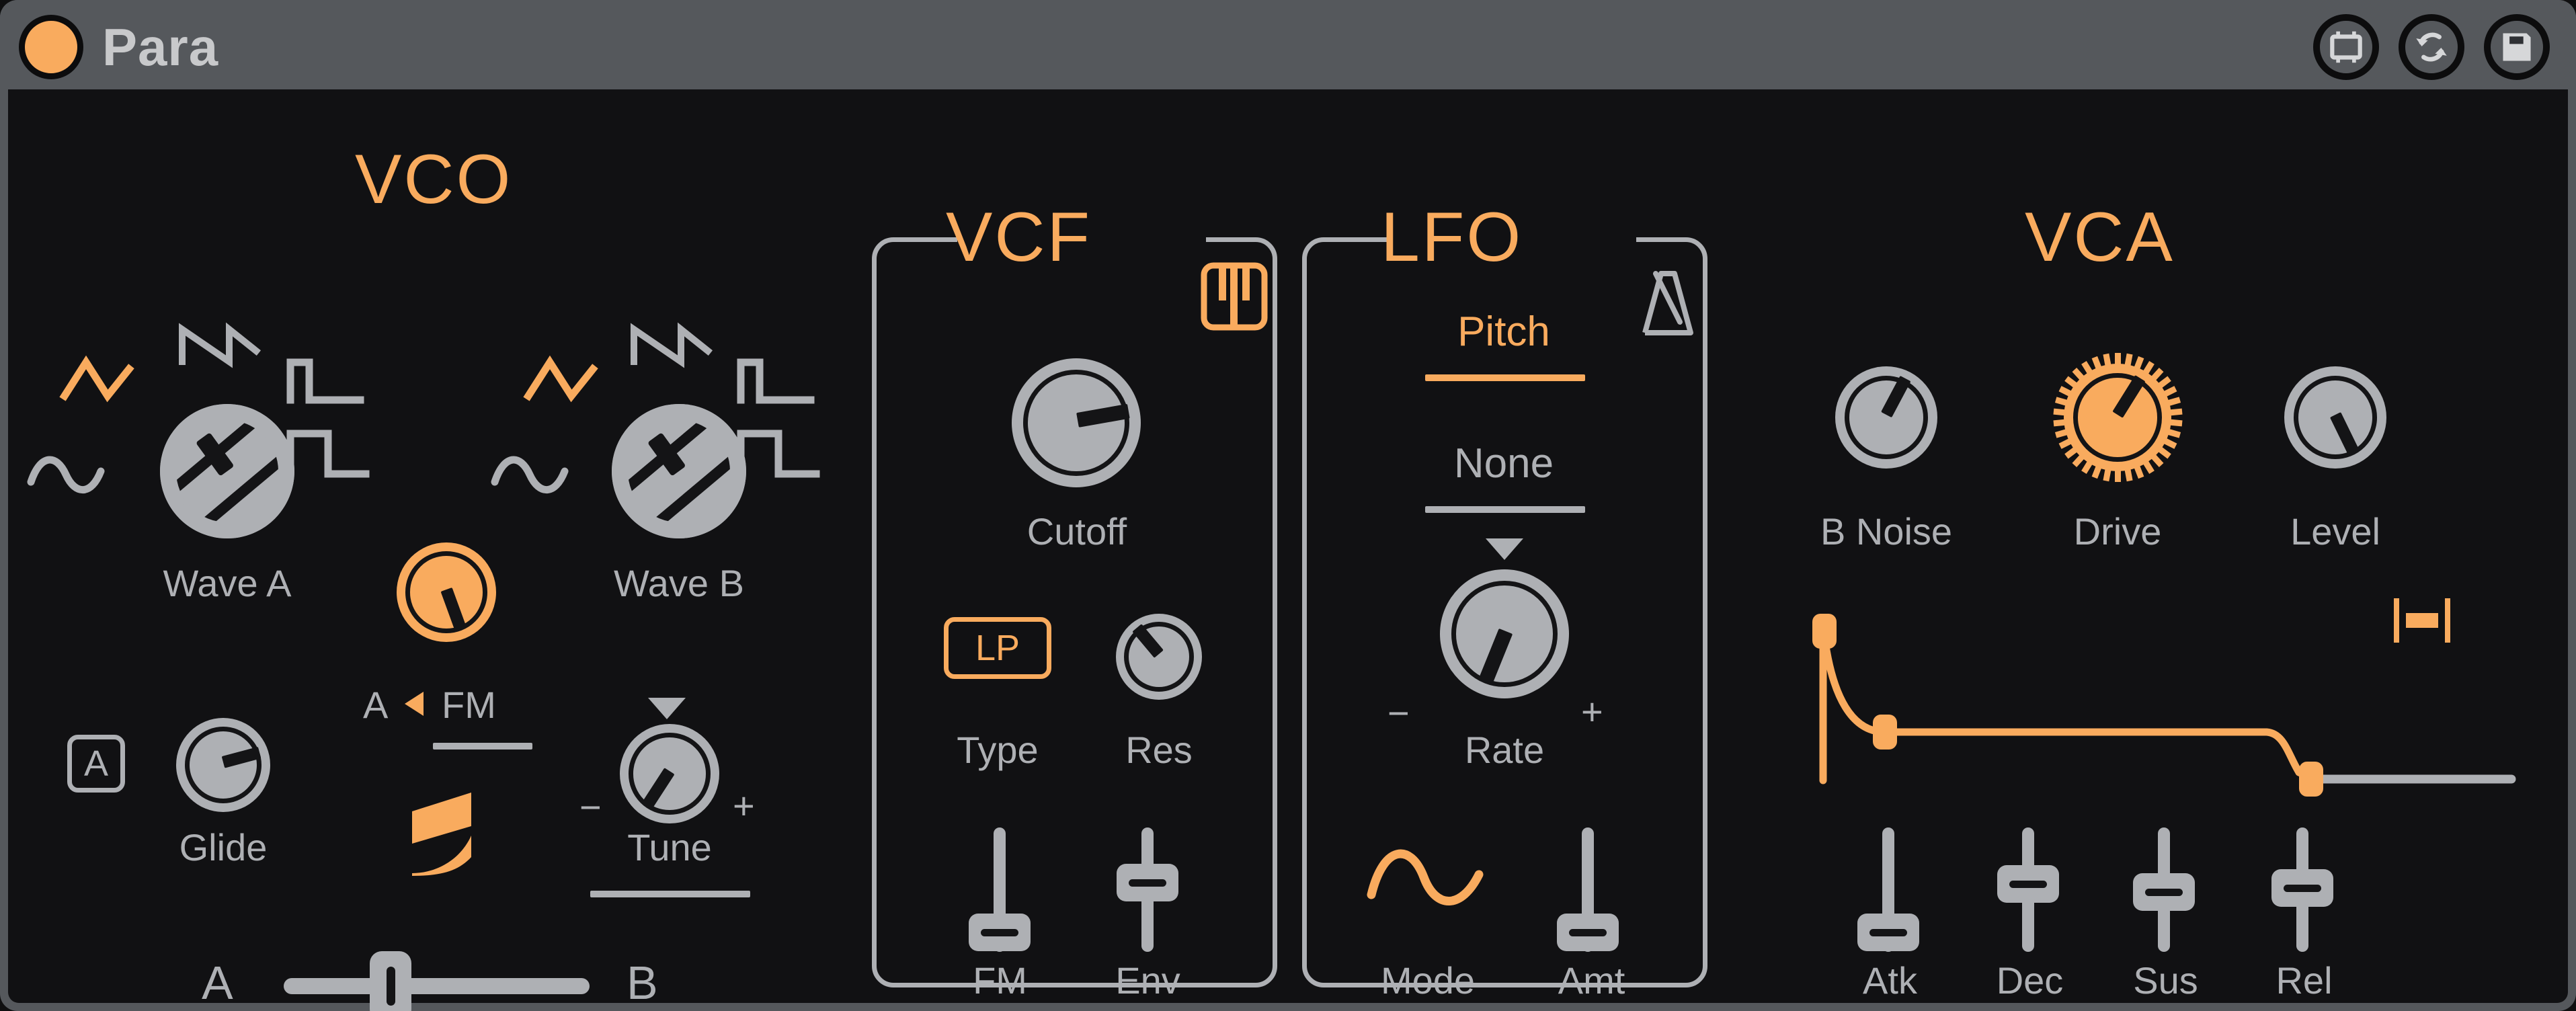 The width and height of the screenshot is (2576, 1011). Describe the element at coordinates (780, 386) in the screenshot. I see `waveform-pulse-icon-b` at that location.